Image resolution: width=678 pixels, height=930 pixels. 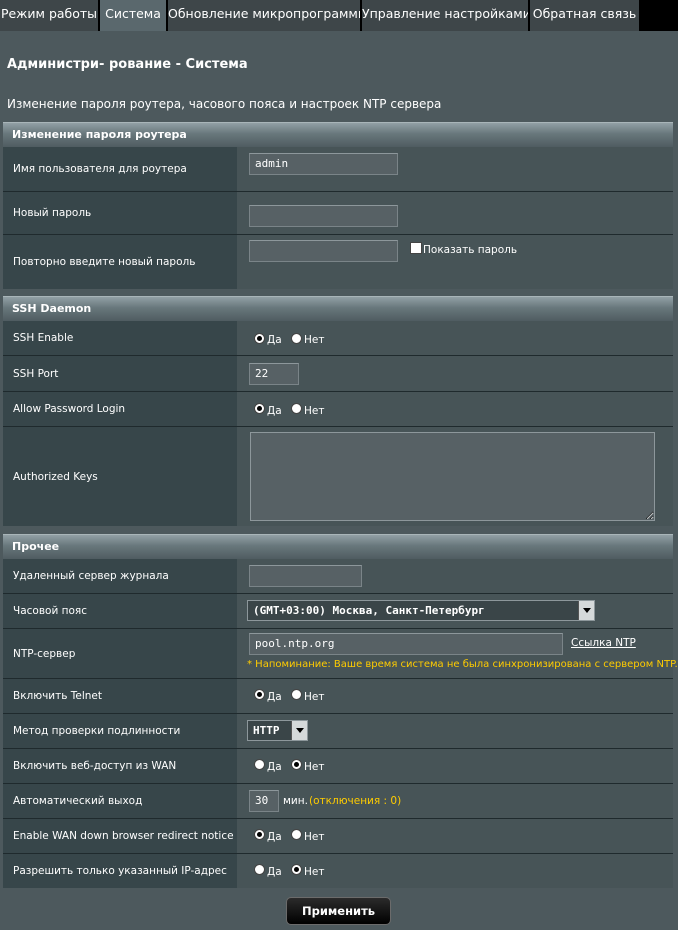 I want to click on auto-logout-unit: мин., so click(x=295, y=801).